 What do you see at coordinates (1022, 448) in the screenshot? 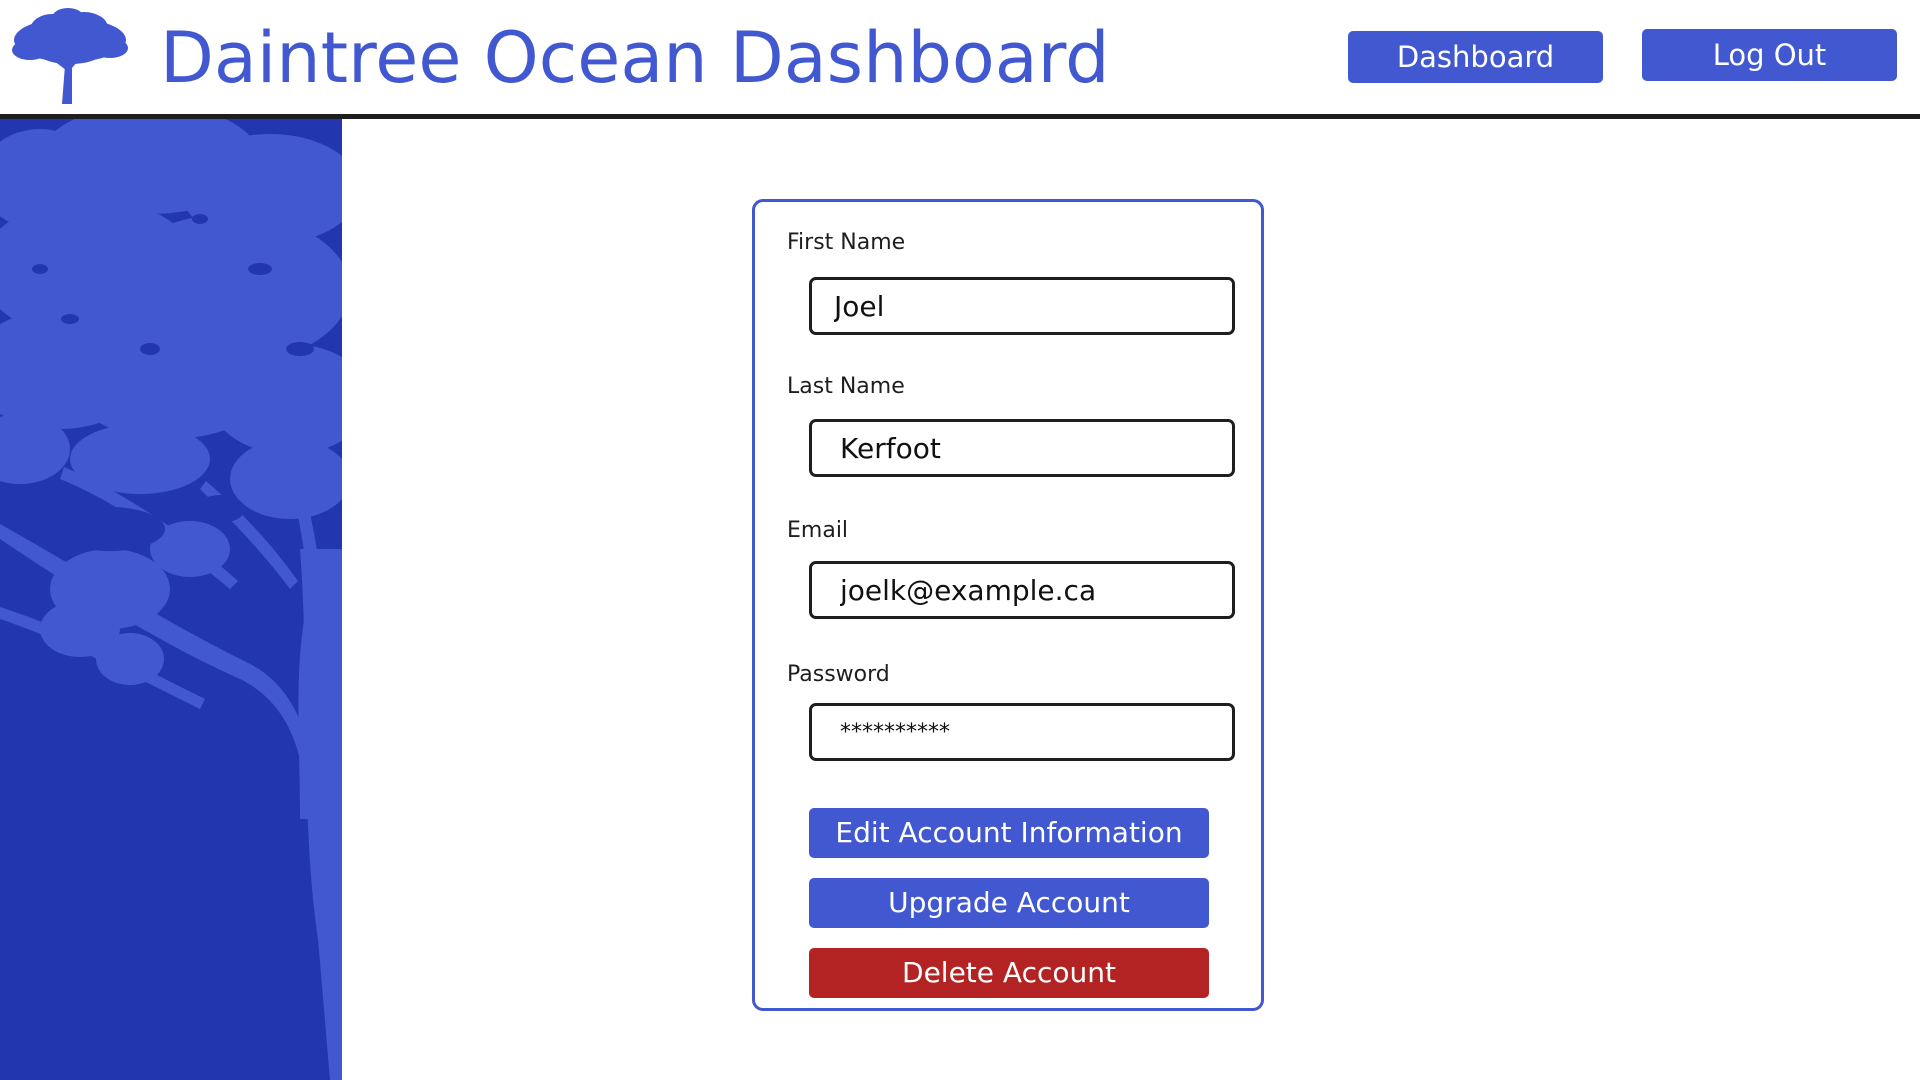
I see `last-name-input` at bounding box center [1022, 448].